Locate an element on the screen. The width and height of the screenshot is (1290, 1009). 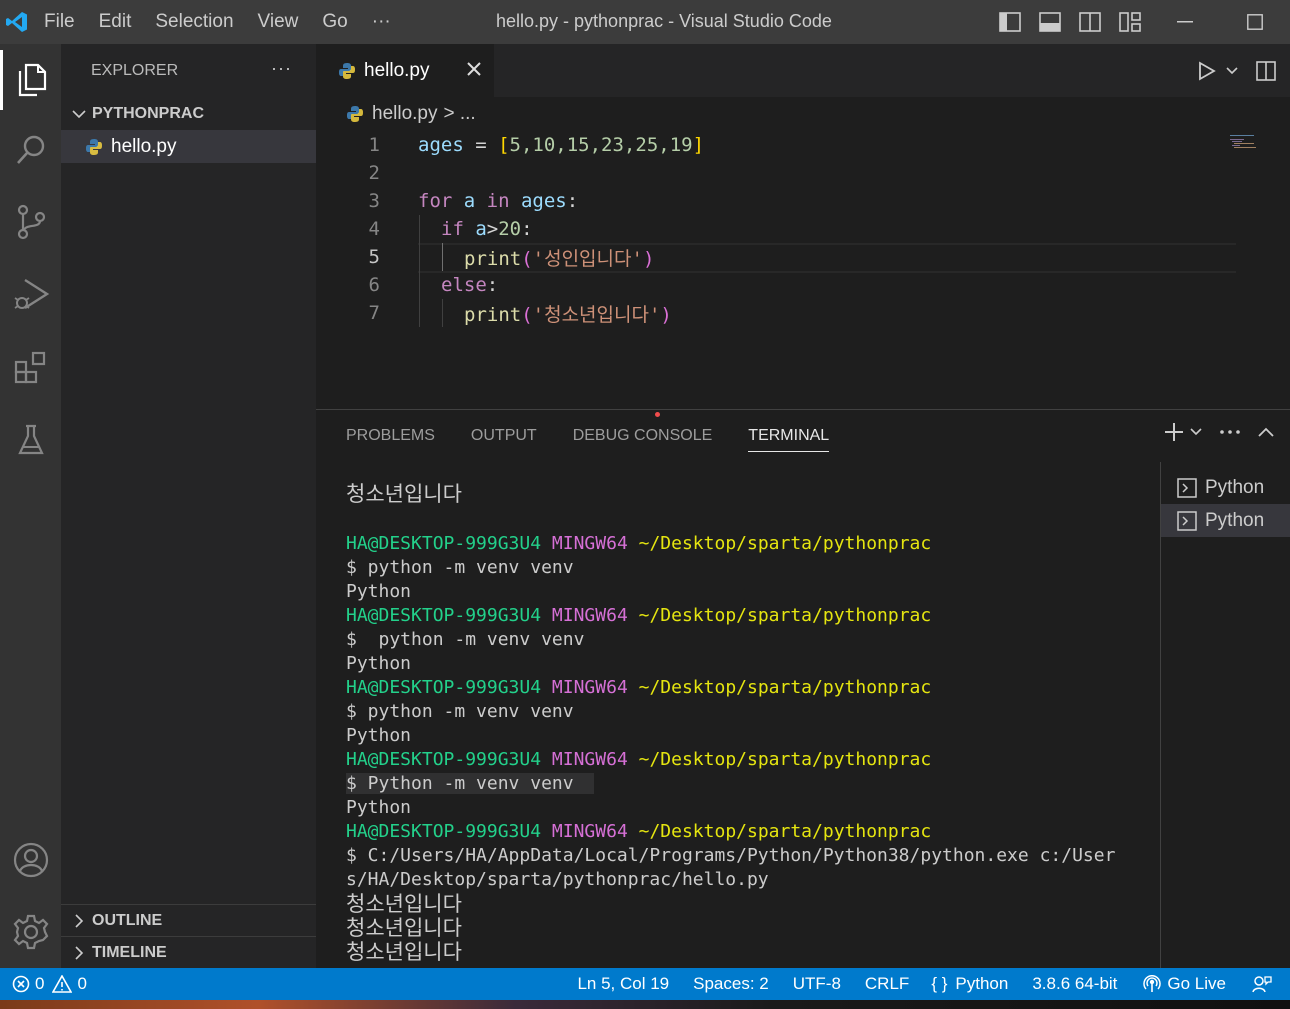
maximize-icon is located at coordinates (1255, 22).